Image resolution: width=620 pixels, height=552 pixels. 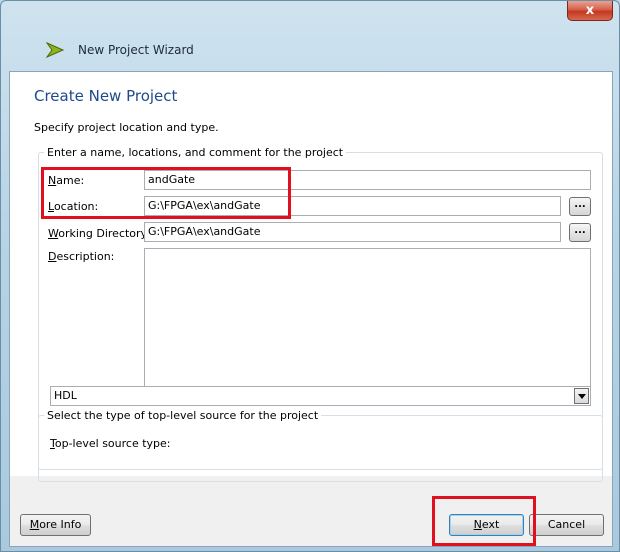 I want to click on cancel-button: Cancel, so click(x=566, y=525).